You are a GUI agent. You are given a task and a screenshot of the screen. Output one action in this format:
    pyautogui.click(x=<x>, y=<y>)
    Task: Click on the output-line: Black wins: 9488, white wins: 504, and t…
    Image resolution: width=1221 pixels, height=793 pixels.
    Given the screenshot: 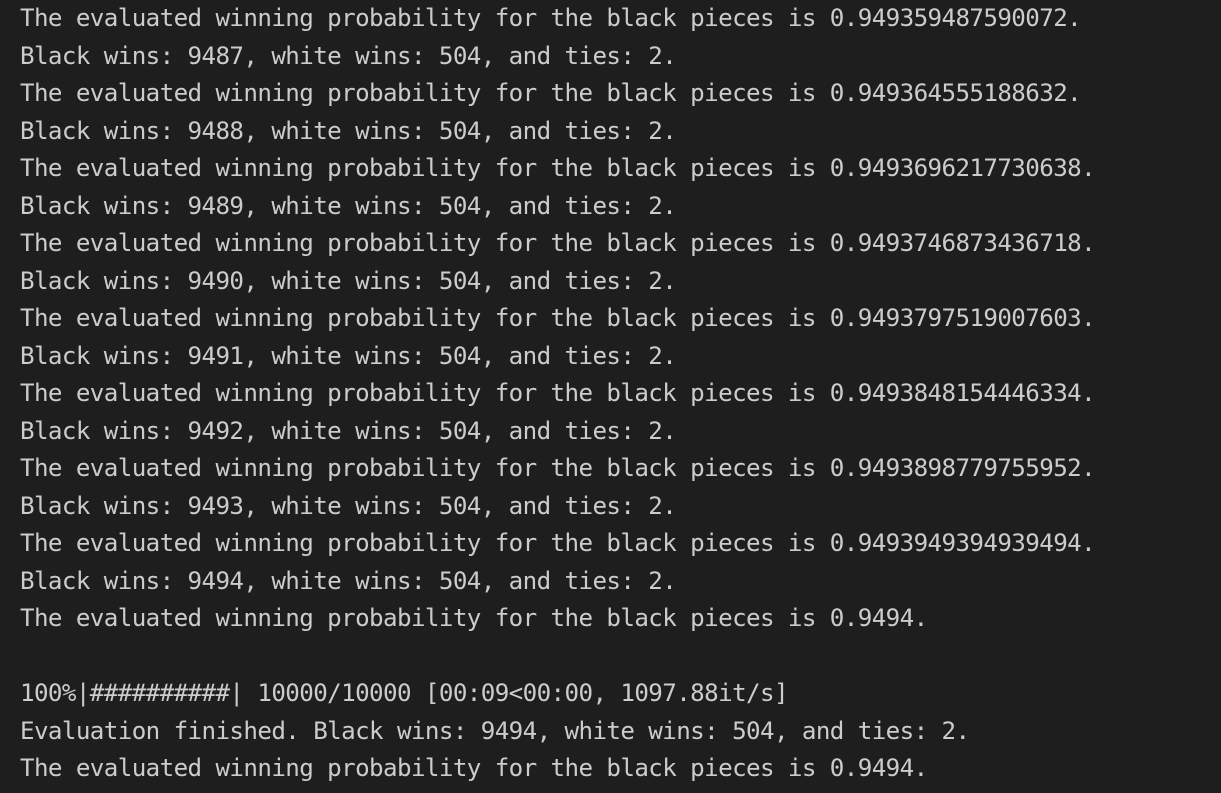 What is the action you would take?
    pyautogui.click(x=348, y=130)
    